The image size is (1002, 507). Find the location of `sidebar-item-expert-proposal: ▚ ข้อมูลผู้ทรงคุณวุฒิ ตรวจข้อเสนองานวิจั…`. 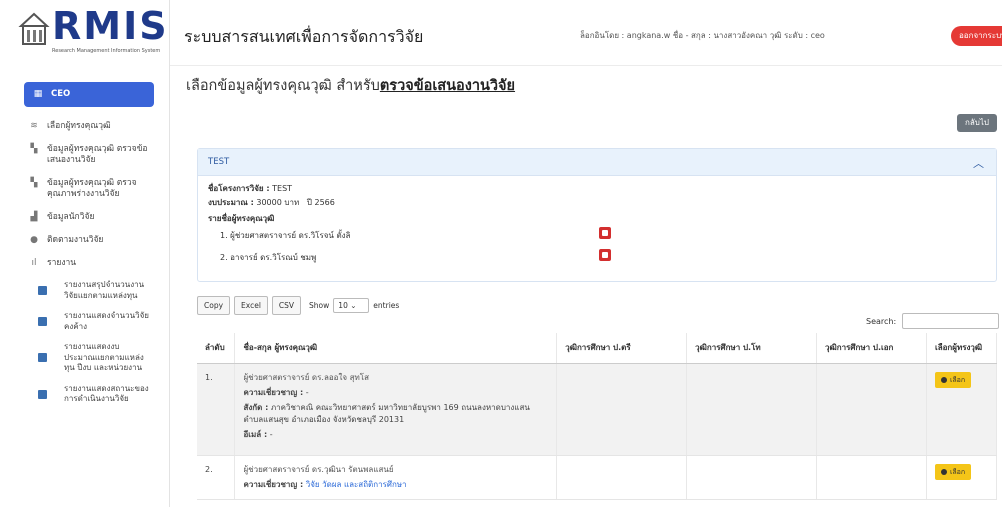

sidebar-item-expert-proposal: ▚ ข้อมูลผู้ทรงคุณวุฒิ ตรวจข้อเสนองานวิจั… is located at coordinates (89, 155).